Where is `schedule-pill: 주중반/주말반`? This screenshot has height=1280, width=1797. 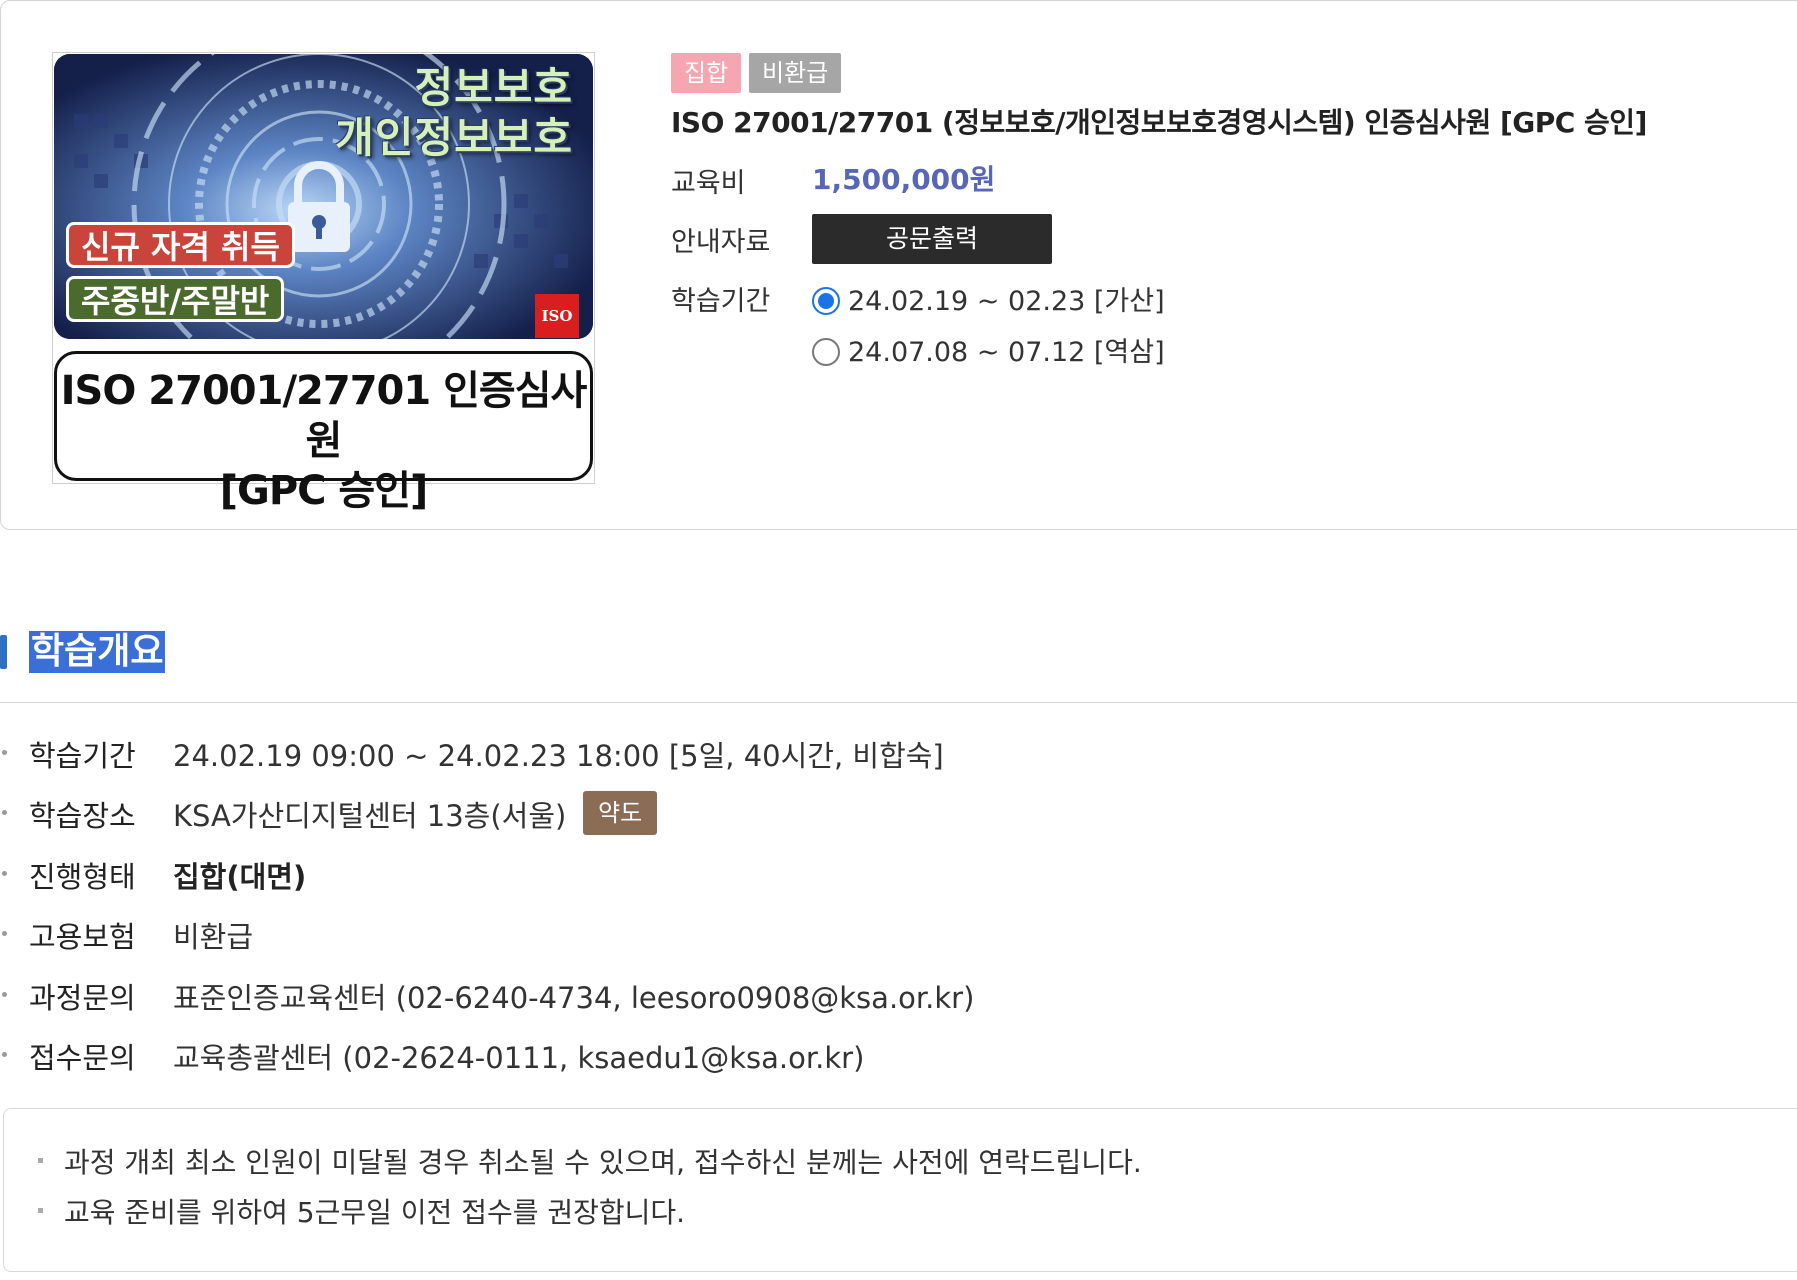 schedule-pill: 주중반/주말반 is located at coordinates (175, 299).